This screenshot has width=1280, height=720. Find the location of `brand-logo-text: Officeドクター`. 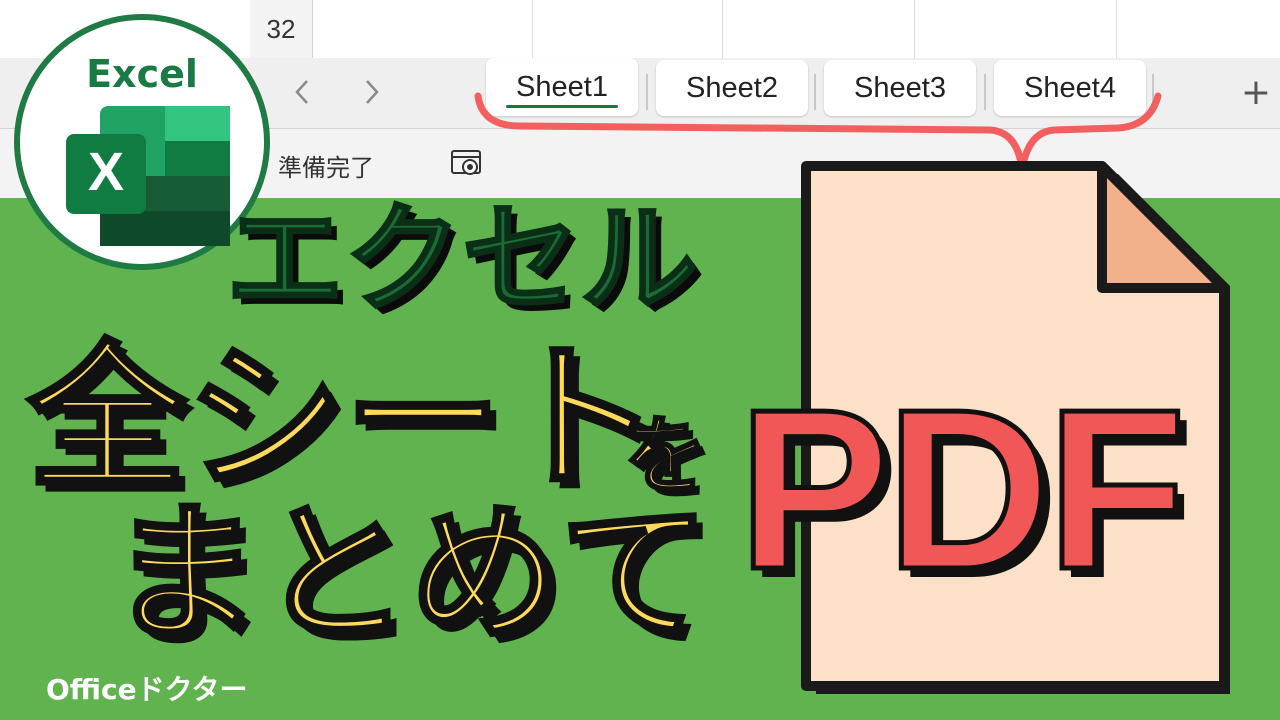

brand-logo-text: Officeドクター is located at coordinates (147, 689).